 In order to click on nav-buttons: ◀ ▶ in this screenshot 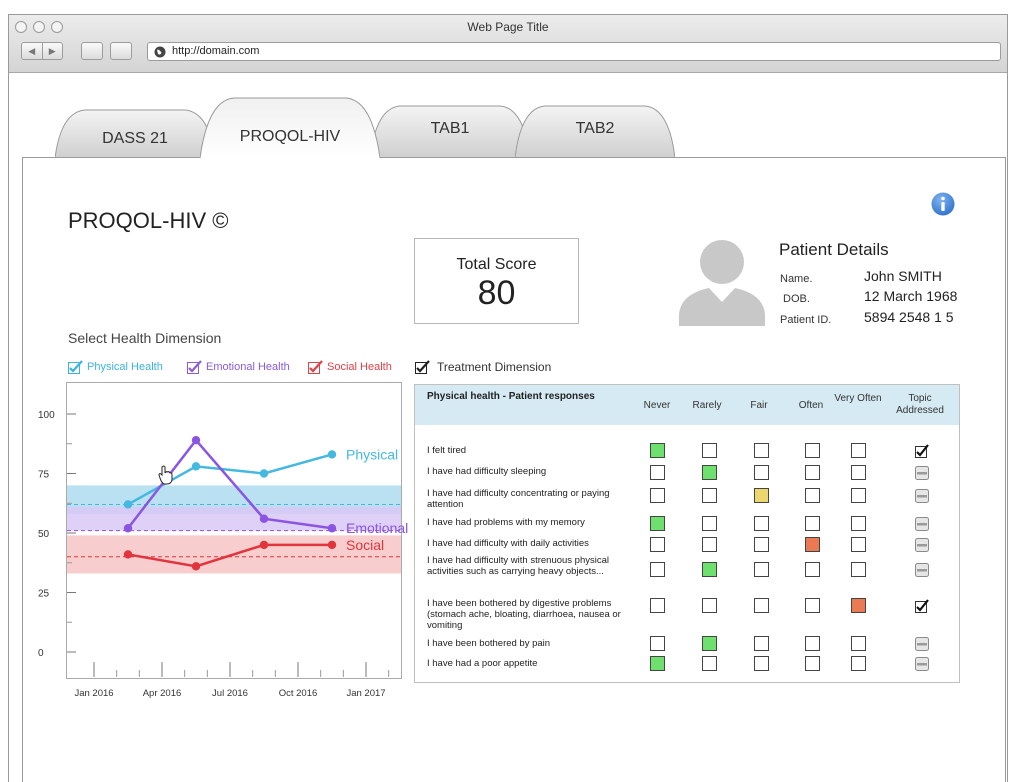, I will do `click(42, 51)`.